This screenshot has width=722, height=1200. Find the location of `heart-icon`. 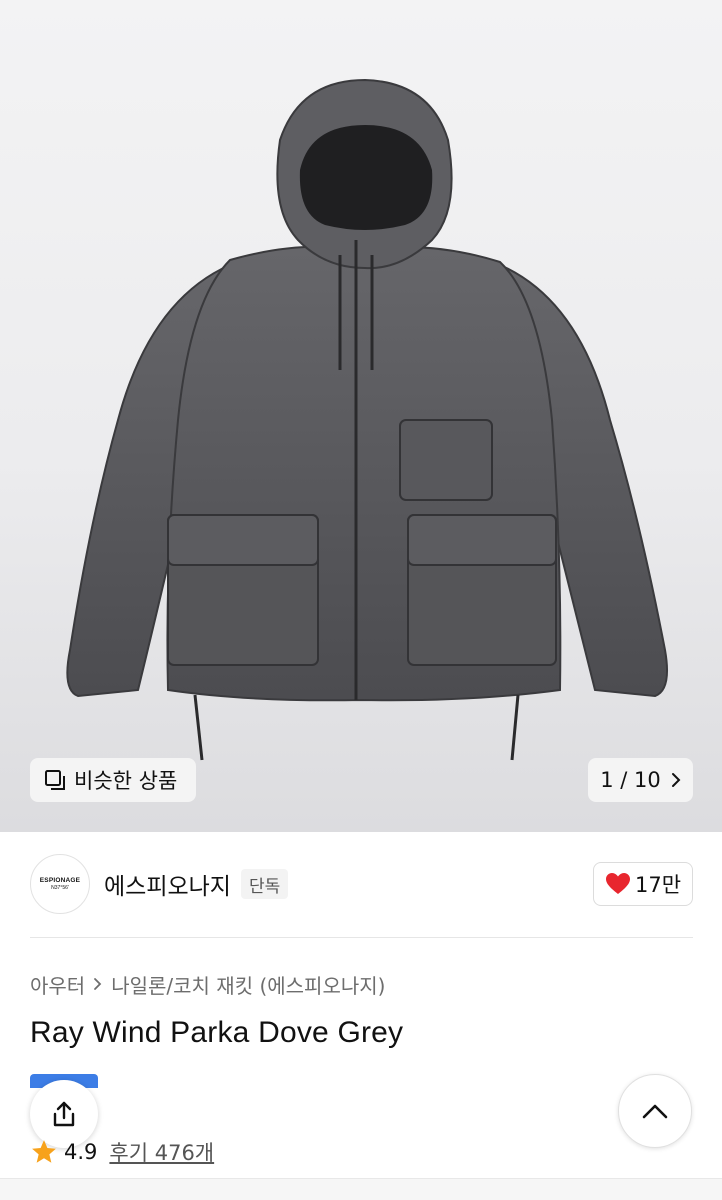

heart-icon is located at coordinates (617, 883).